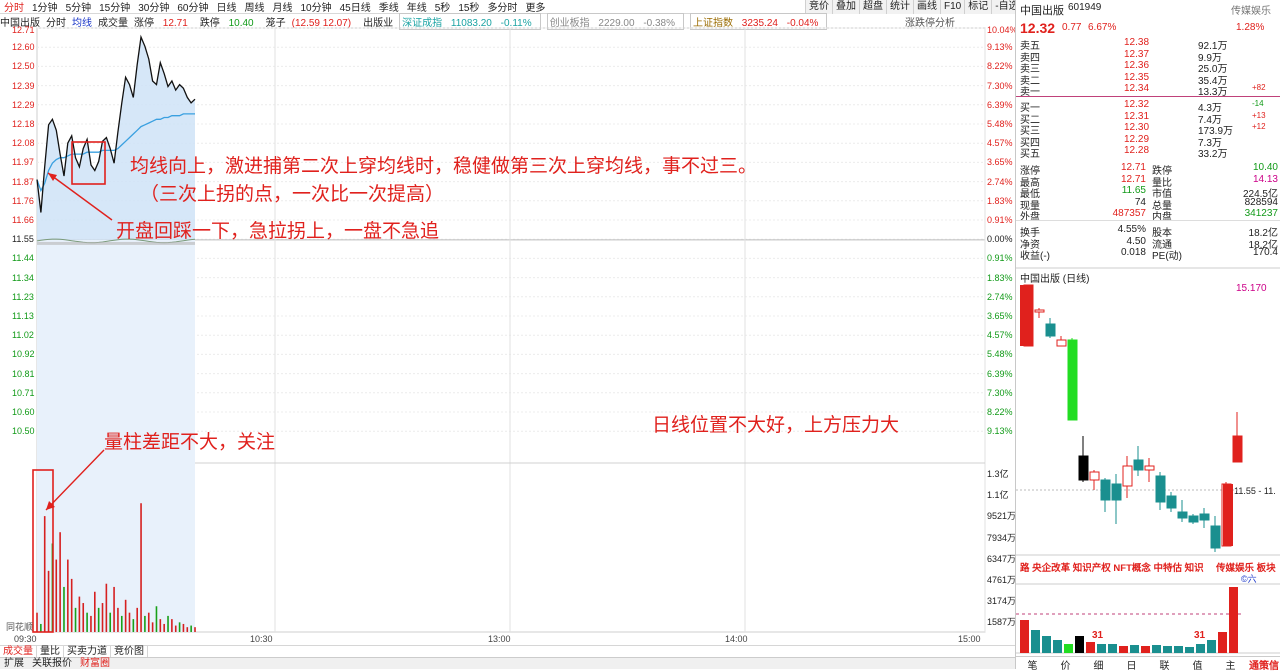 The height and width of the screenshot is (672, 1280). What do you see at coordinates (23, 47) in the screenshot?
I see `left-axis-label: 12.60` at bounding box center [23, 47].